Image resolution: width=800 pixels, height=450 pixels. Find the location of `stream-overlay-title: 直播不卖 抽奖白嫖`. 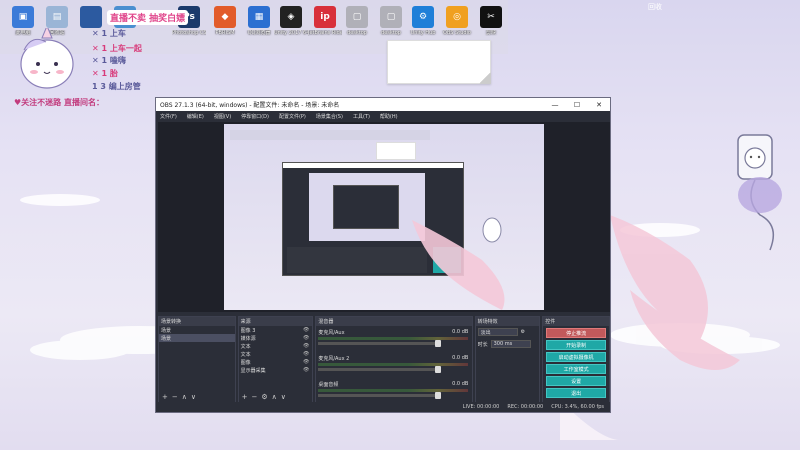

stream-overlay-title: 直播不卖 抽奖白嫖 is located at coordinates (148, 17).